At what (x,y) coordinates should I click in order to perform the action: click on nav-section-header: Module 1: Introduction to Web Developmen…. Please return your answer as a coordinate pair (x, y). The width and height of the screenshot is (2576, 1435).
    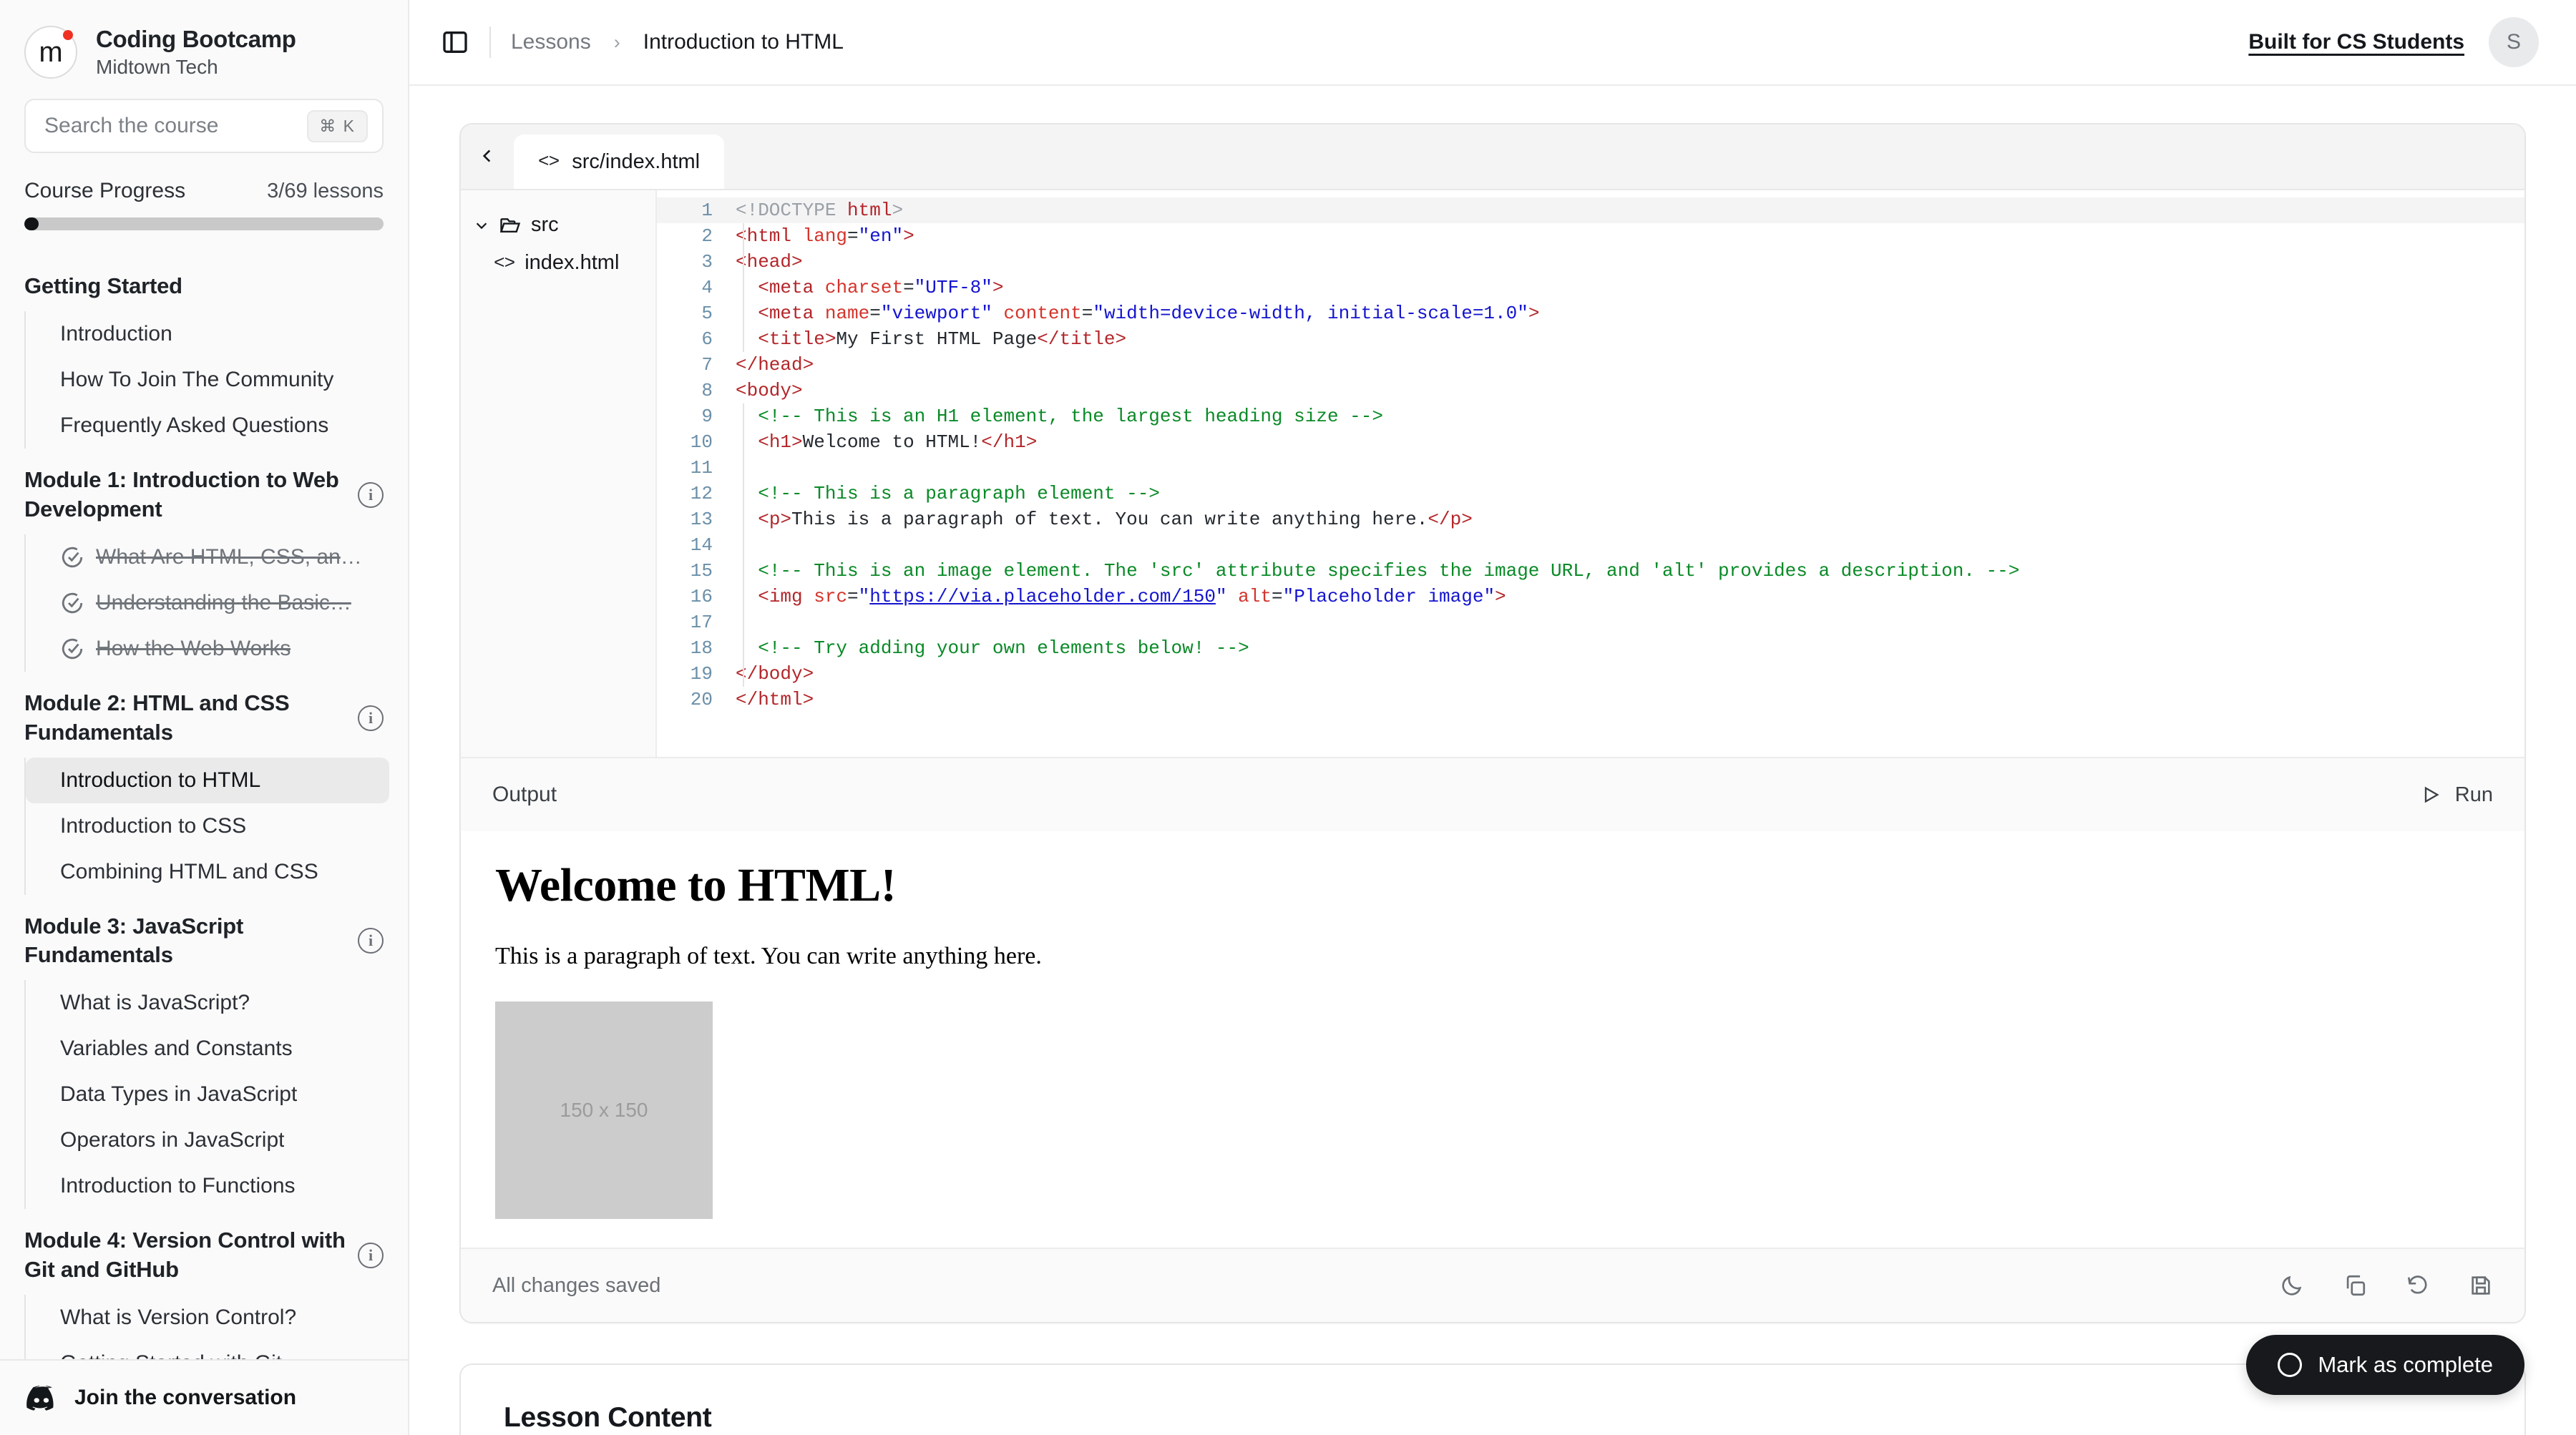
    Looking at the image, I should click on (204, 495).